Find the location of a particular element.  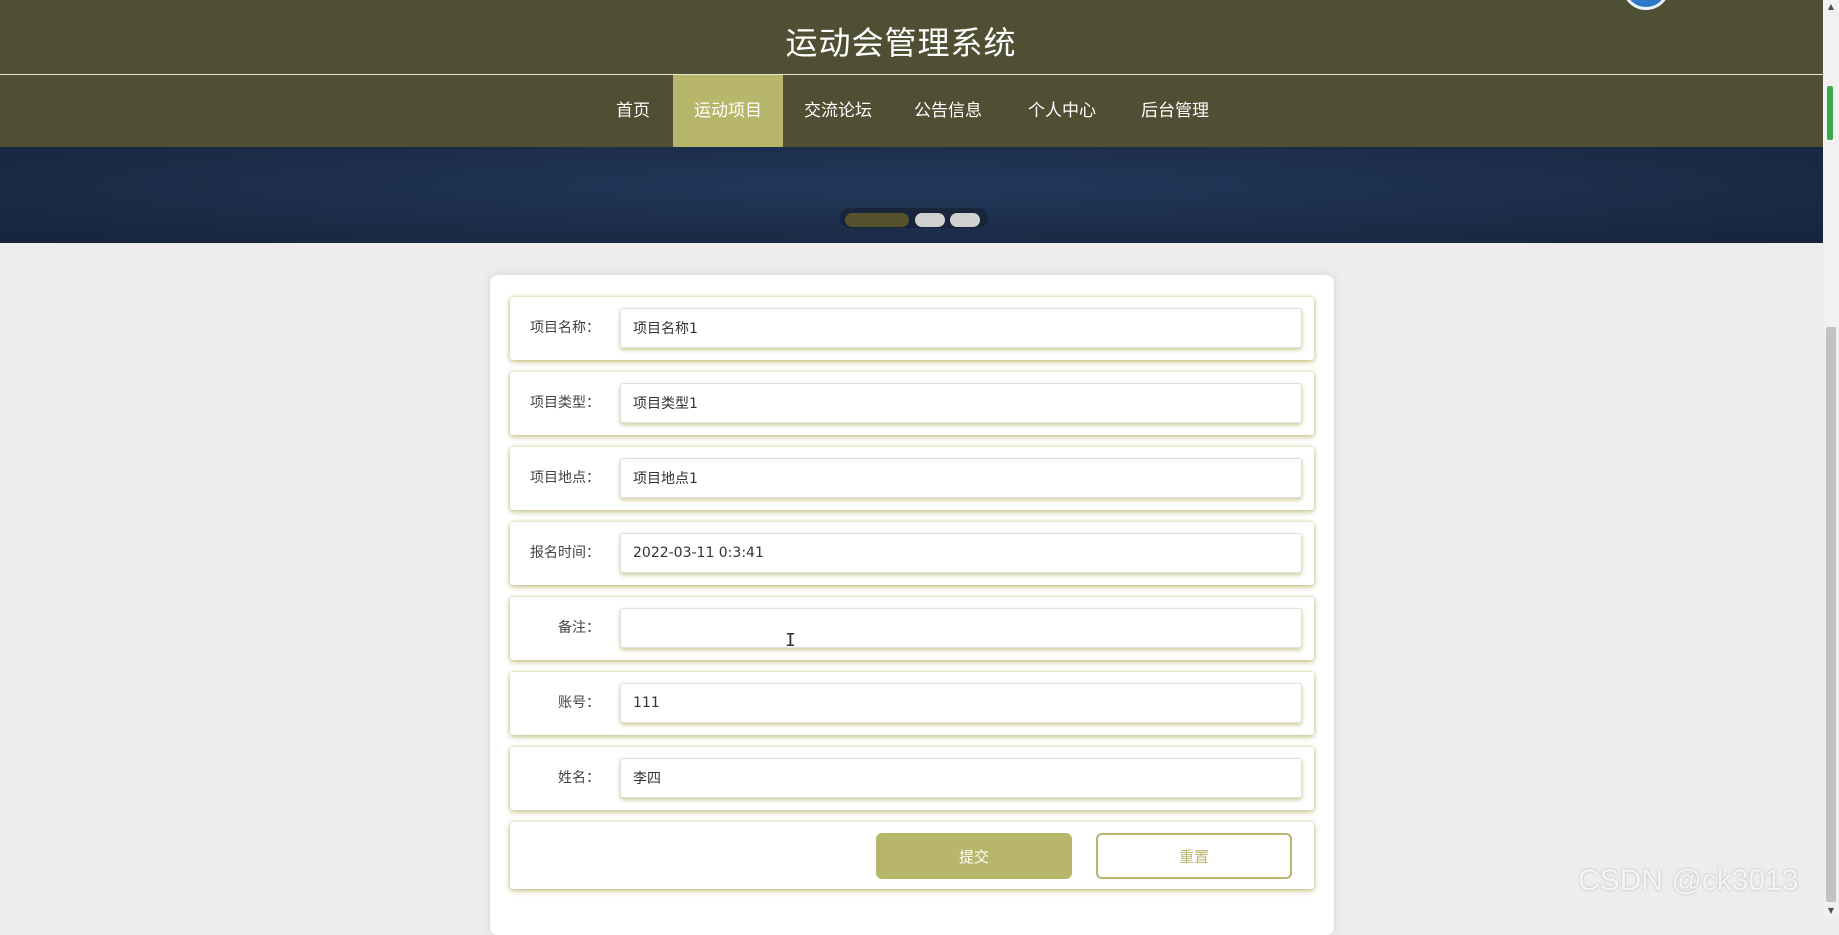

scroll-position-marker is located at coordinates (1830, 113).